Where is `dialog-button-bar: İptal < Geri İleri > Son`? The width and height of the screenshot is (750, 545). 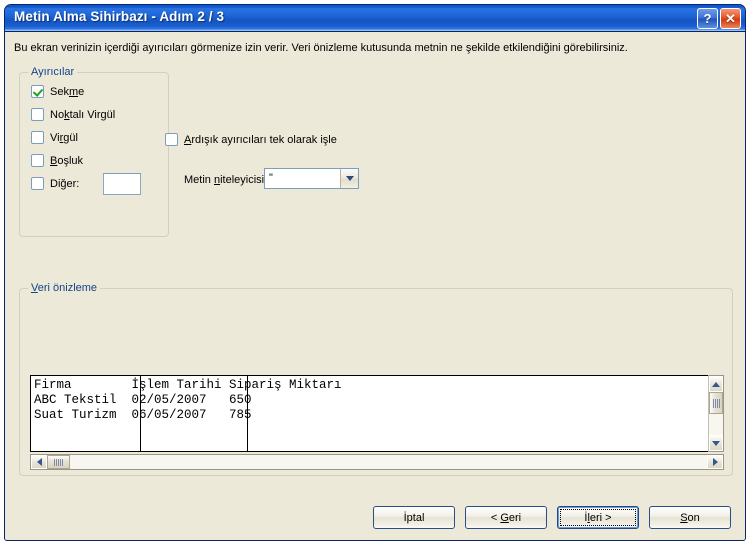
dialog-button-bar: İptal < Geri İleri > Son is located at coordinates (552, 517).